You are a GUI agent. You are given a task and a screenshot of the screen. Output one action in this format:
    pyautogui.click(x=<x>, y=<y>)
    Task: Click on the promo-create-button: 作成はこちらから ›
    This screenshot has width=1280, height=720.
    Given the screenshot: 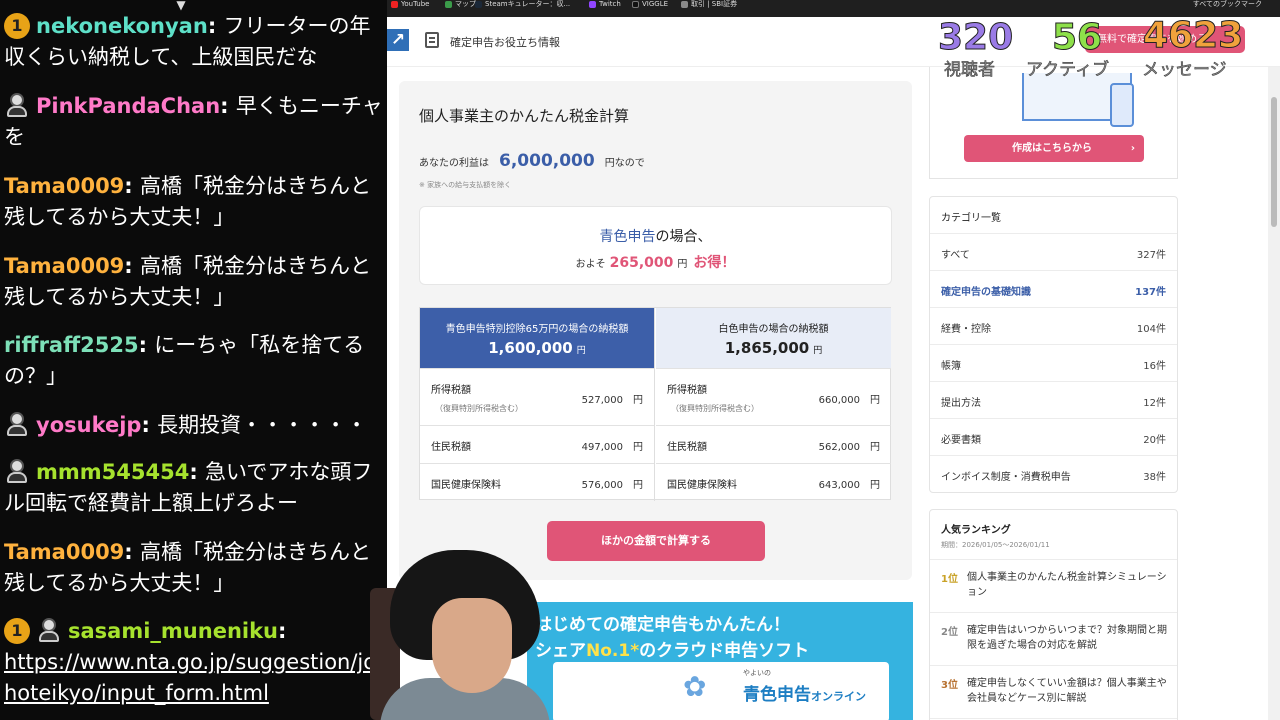 What is the action you would take?
    pyautogui.click(x=1054, y=148)
    